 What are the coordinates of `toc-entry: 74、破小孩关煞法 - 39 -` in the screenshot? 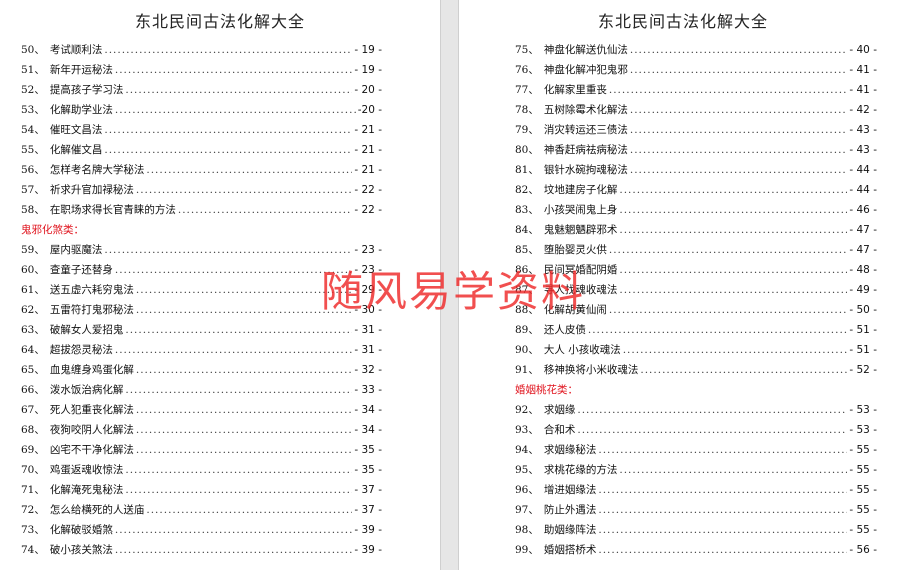 It's located at (220, 550).